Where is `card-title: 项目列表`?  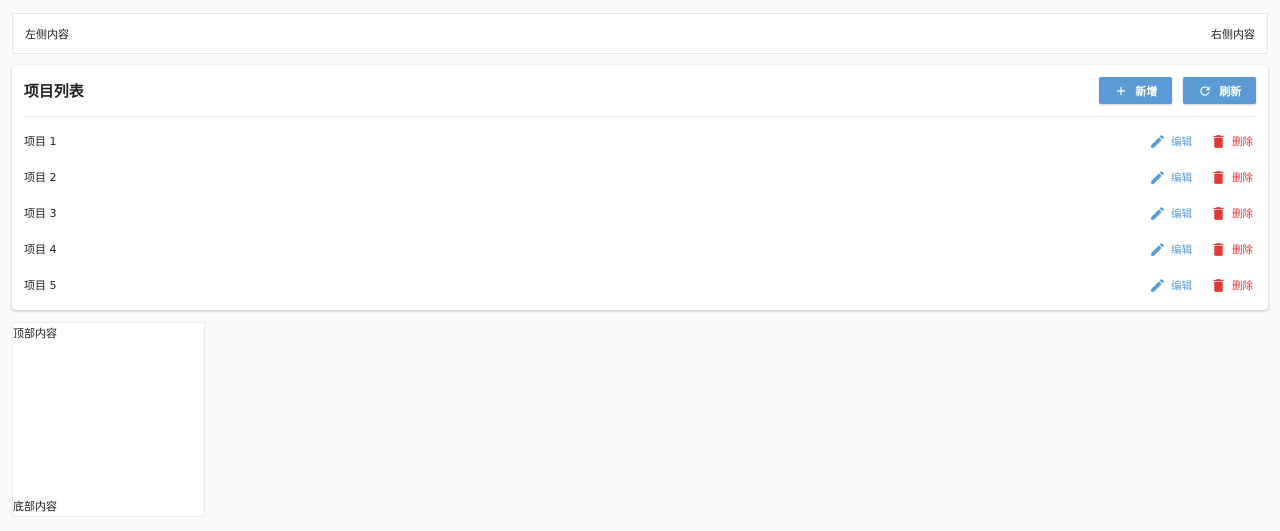
card-title: 项目列表 is located at coordinates (54, 91).